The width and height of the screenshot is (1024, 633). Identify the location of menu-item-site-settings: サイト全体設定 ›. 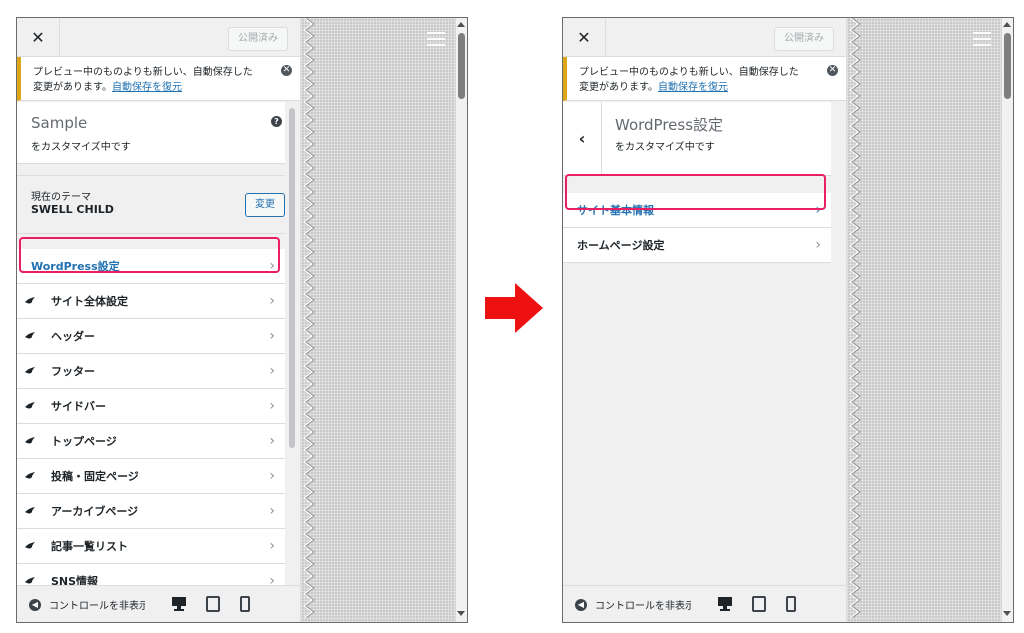
(151, 301).